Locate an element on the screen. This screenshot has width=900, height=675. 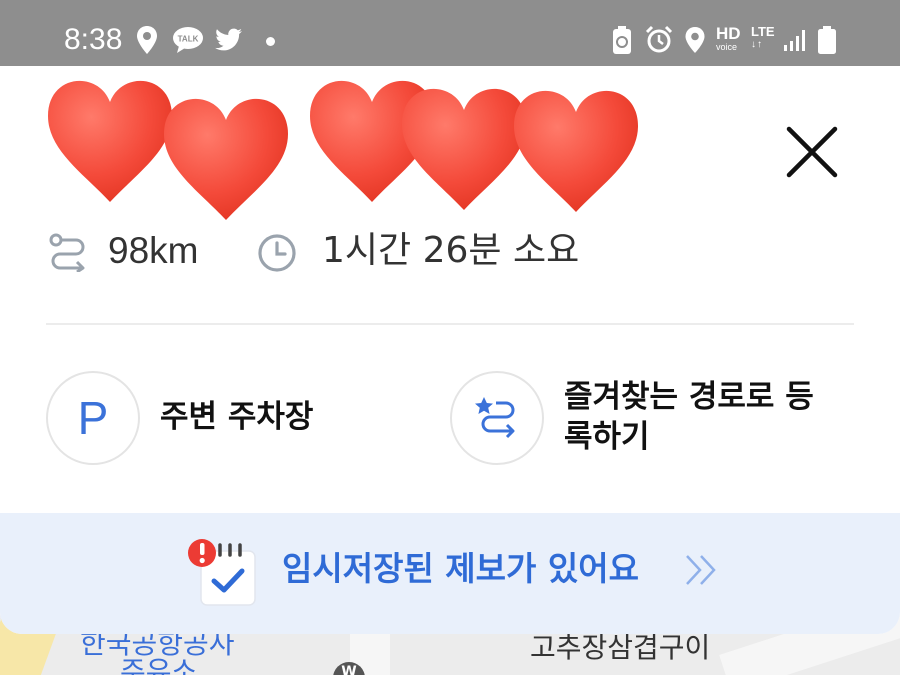
map-label: 주유소 is located at coordinates (158, 662).